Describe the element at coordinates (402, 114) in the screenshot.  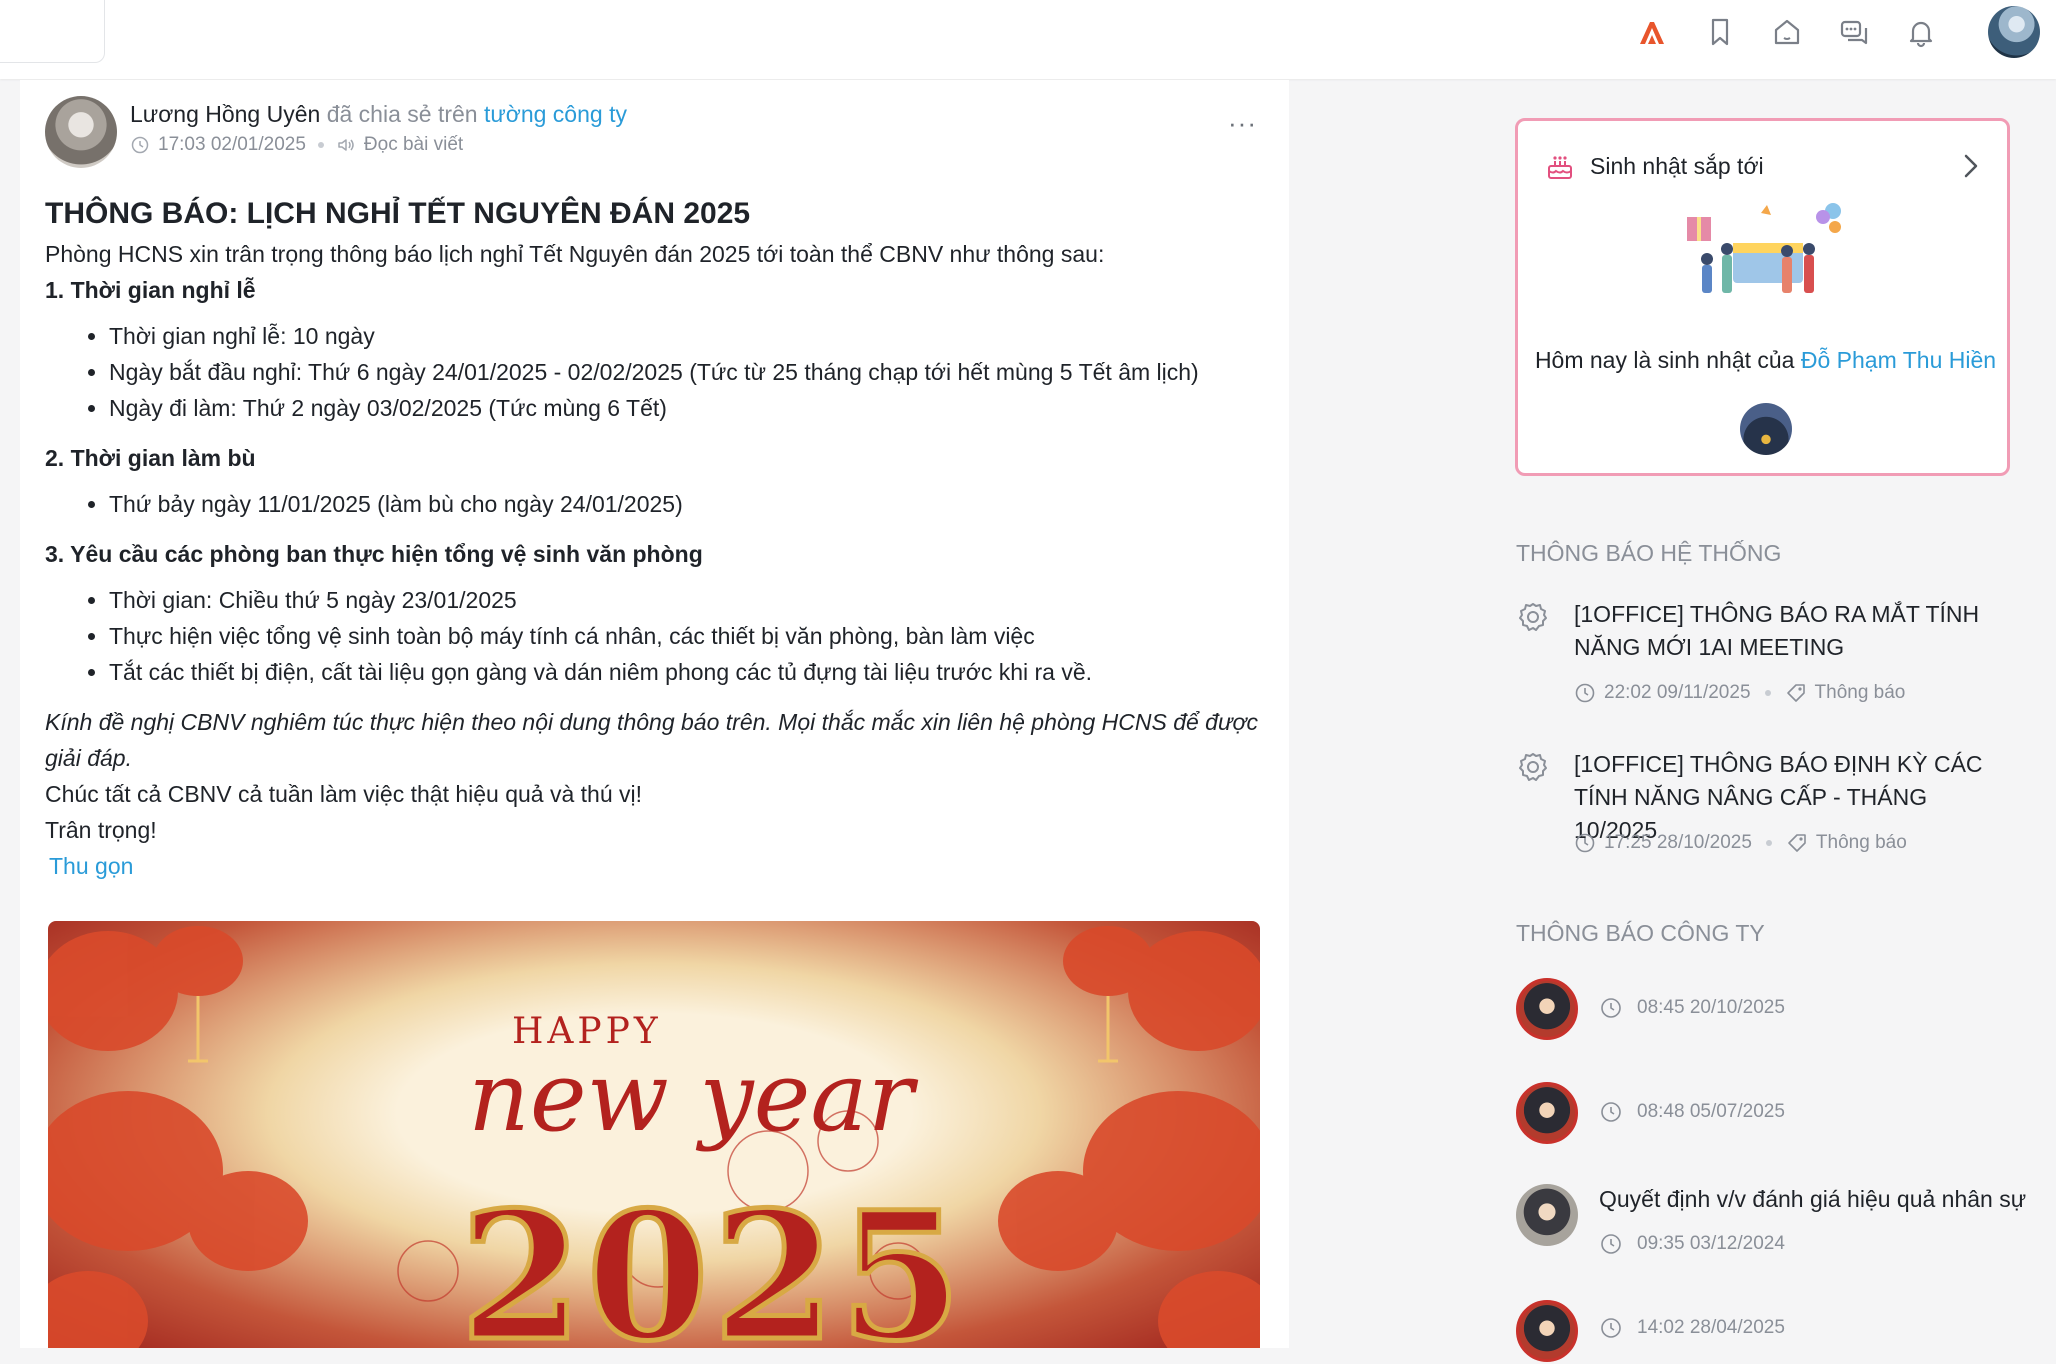
I see `shared-text: đã chia sẻ trên` at that location.